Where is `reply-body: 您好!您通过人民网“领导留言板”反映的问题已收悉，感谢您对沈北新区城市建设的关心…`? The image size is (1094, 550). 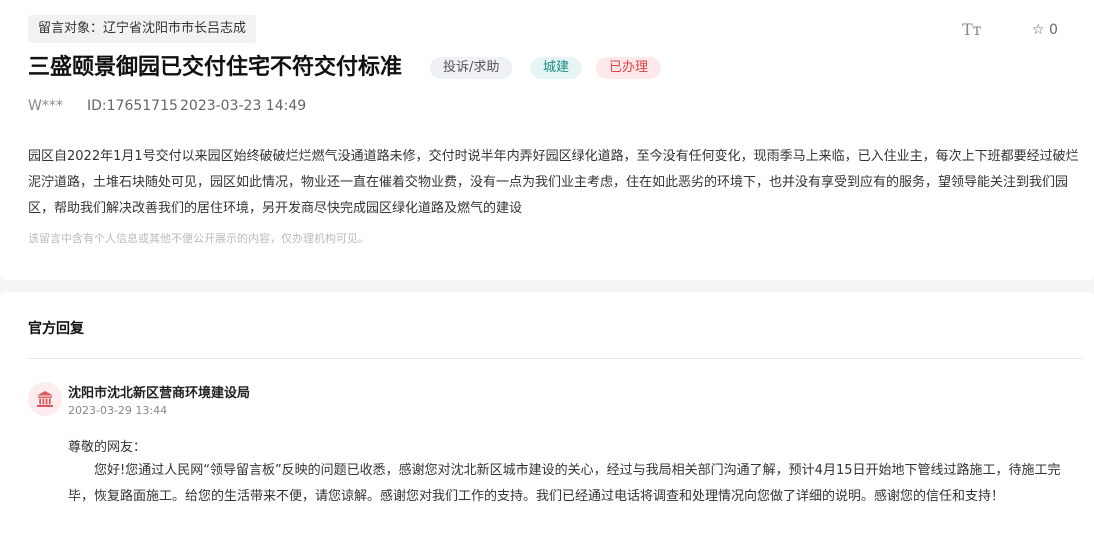
reply-body: 您好!您通过人民网“领导留言板”反映的问题已收悉，感谢您对沈北新区城市建设的关心… is located at coordinates (564, 483).